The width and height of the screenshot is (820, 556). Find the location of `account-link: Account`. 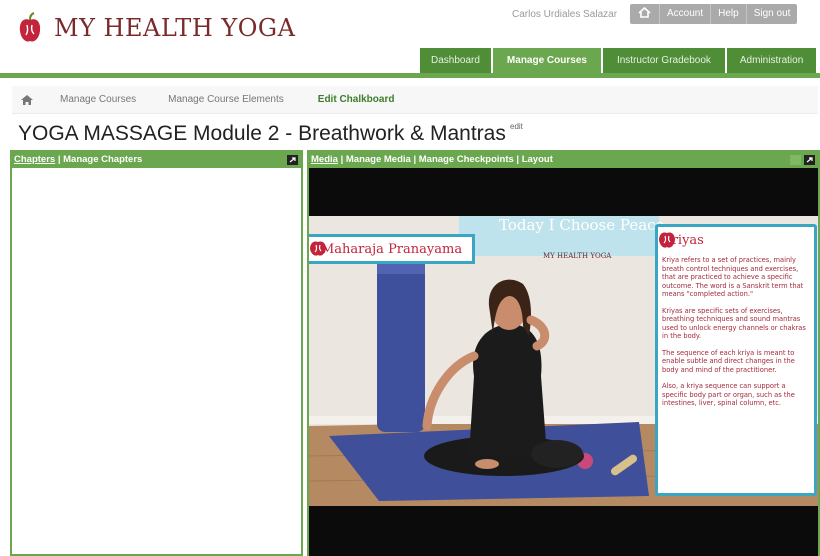

account-link: Account is located at coordinates (684, 14).